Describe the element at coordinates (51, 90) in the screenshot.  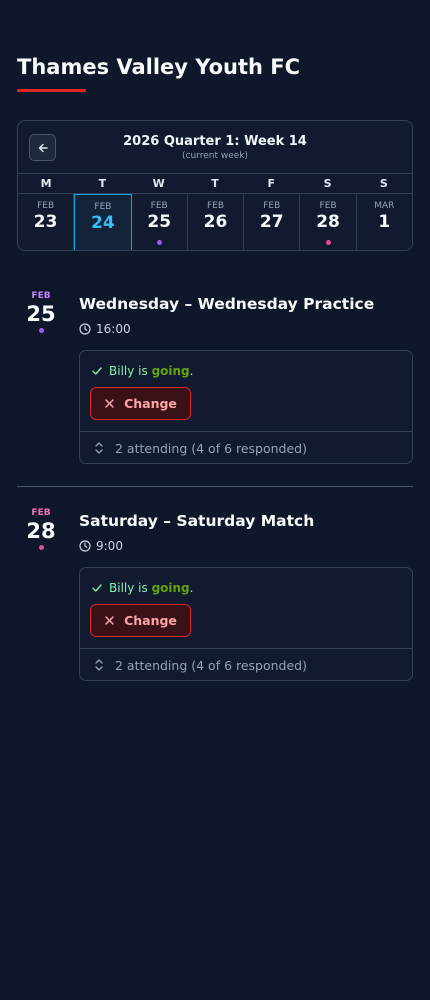
I see `title-underline` at that location.